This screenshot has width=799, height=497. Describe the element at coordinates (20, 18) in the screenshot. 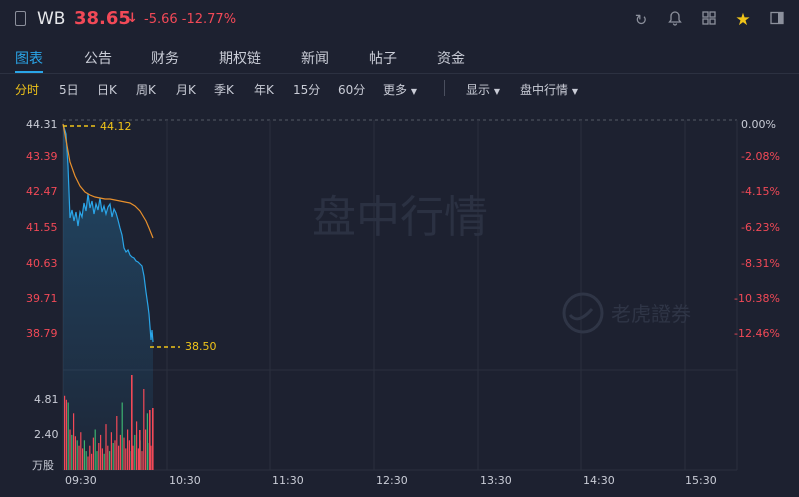

I see `panel-toggle-icon` at that location.